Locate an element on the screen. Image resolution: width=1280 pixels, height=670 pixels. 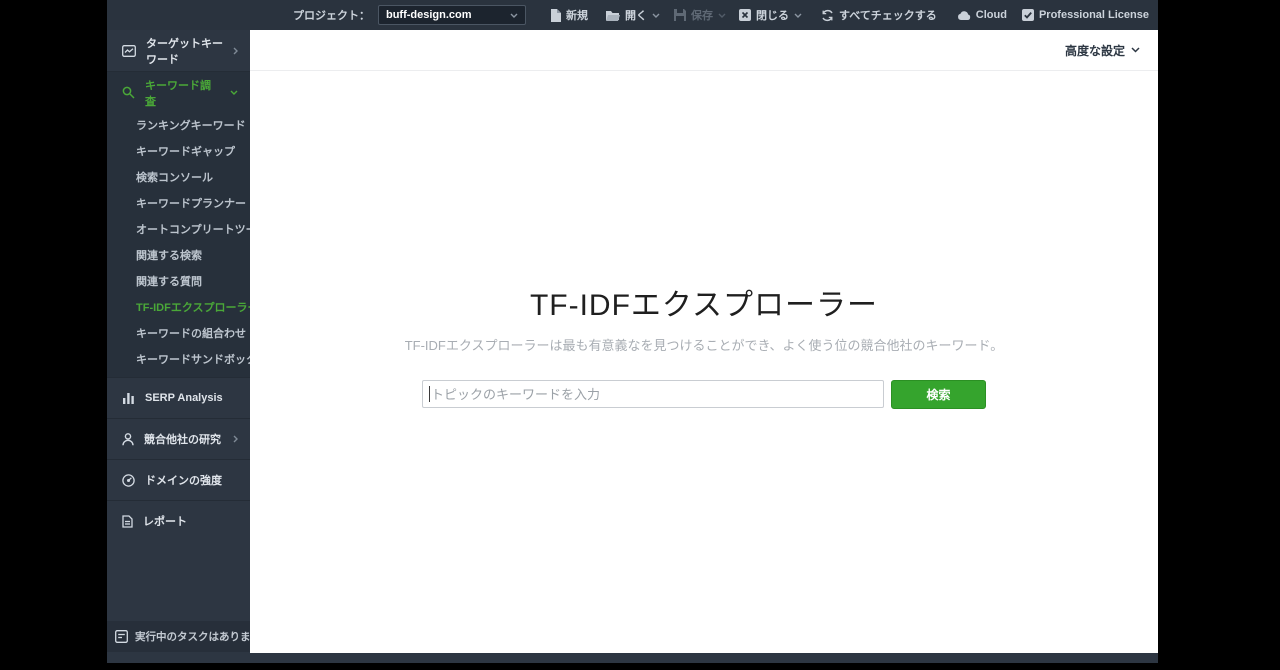
sidebar-item-reports: レポート is located at coordinates (178, 520).